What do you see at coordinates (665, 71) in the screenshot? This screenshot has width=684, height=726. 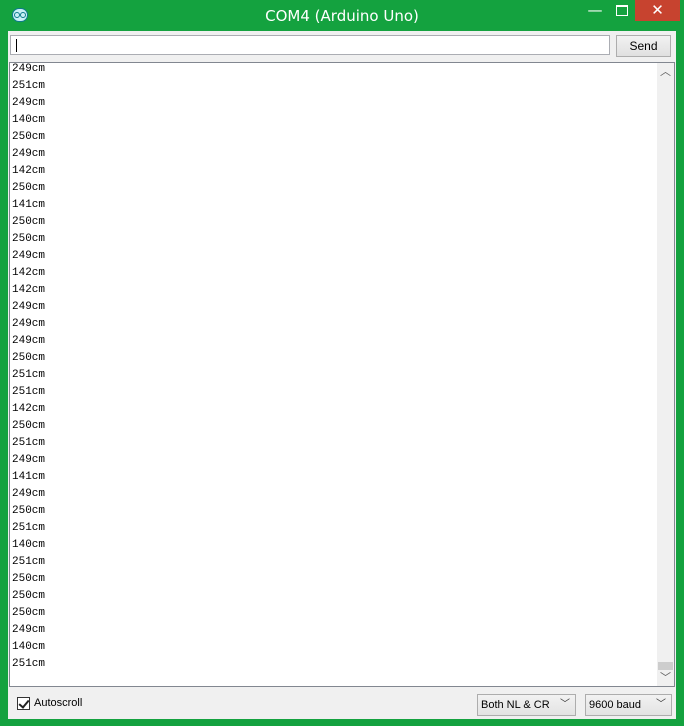 I see `scroll-up-icon: ︿` at bounding box center [665, 71].